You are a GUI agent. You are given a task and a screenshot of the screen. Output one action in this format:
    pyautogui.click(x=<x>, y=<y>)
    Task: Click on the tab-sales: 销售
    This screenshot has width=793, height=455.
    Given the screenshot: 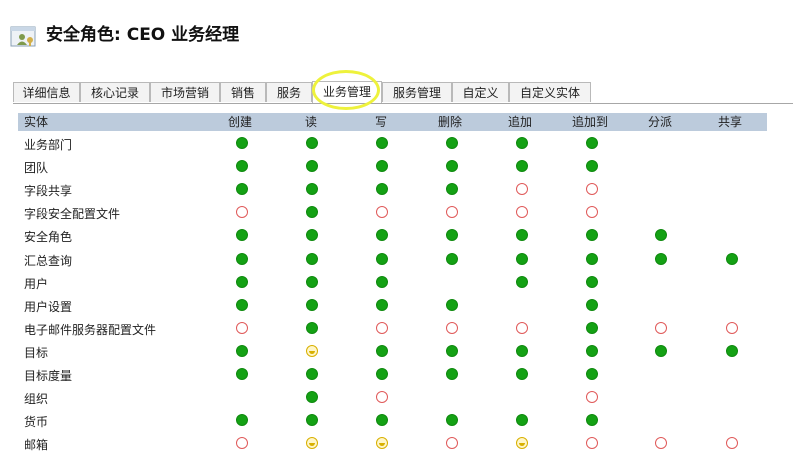 What is the action you would take?
    pyautogui.click(x=243, y=92)
    